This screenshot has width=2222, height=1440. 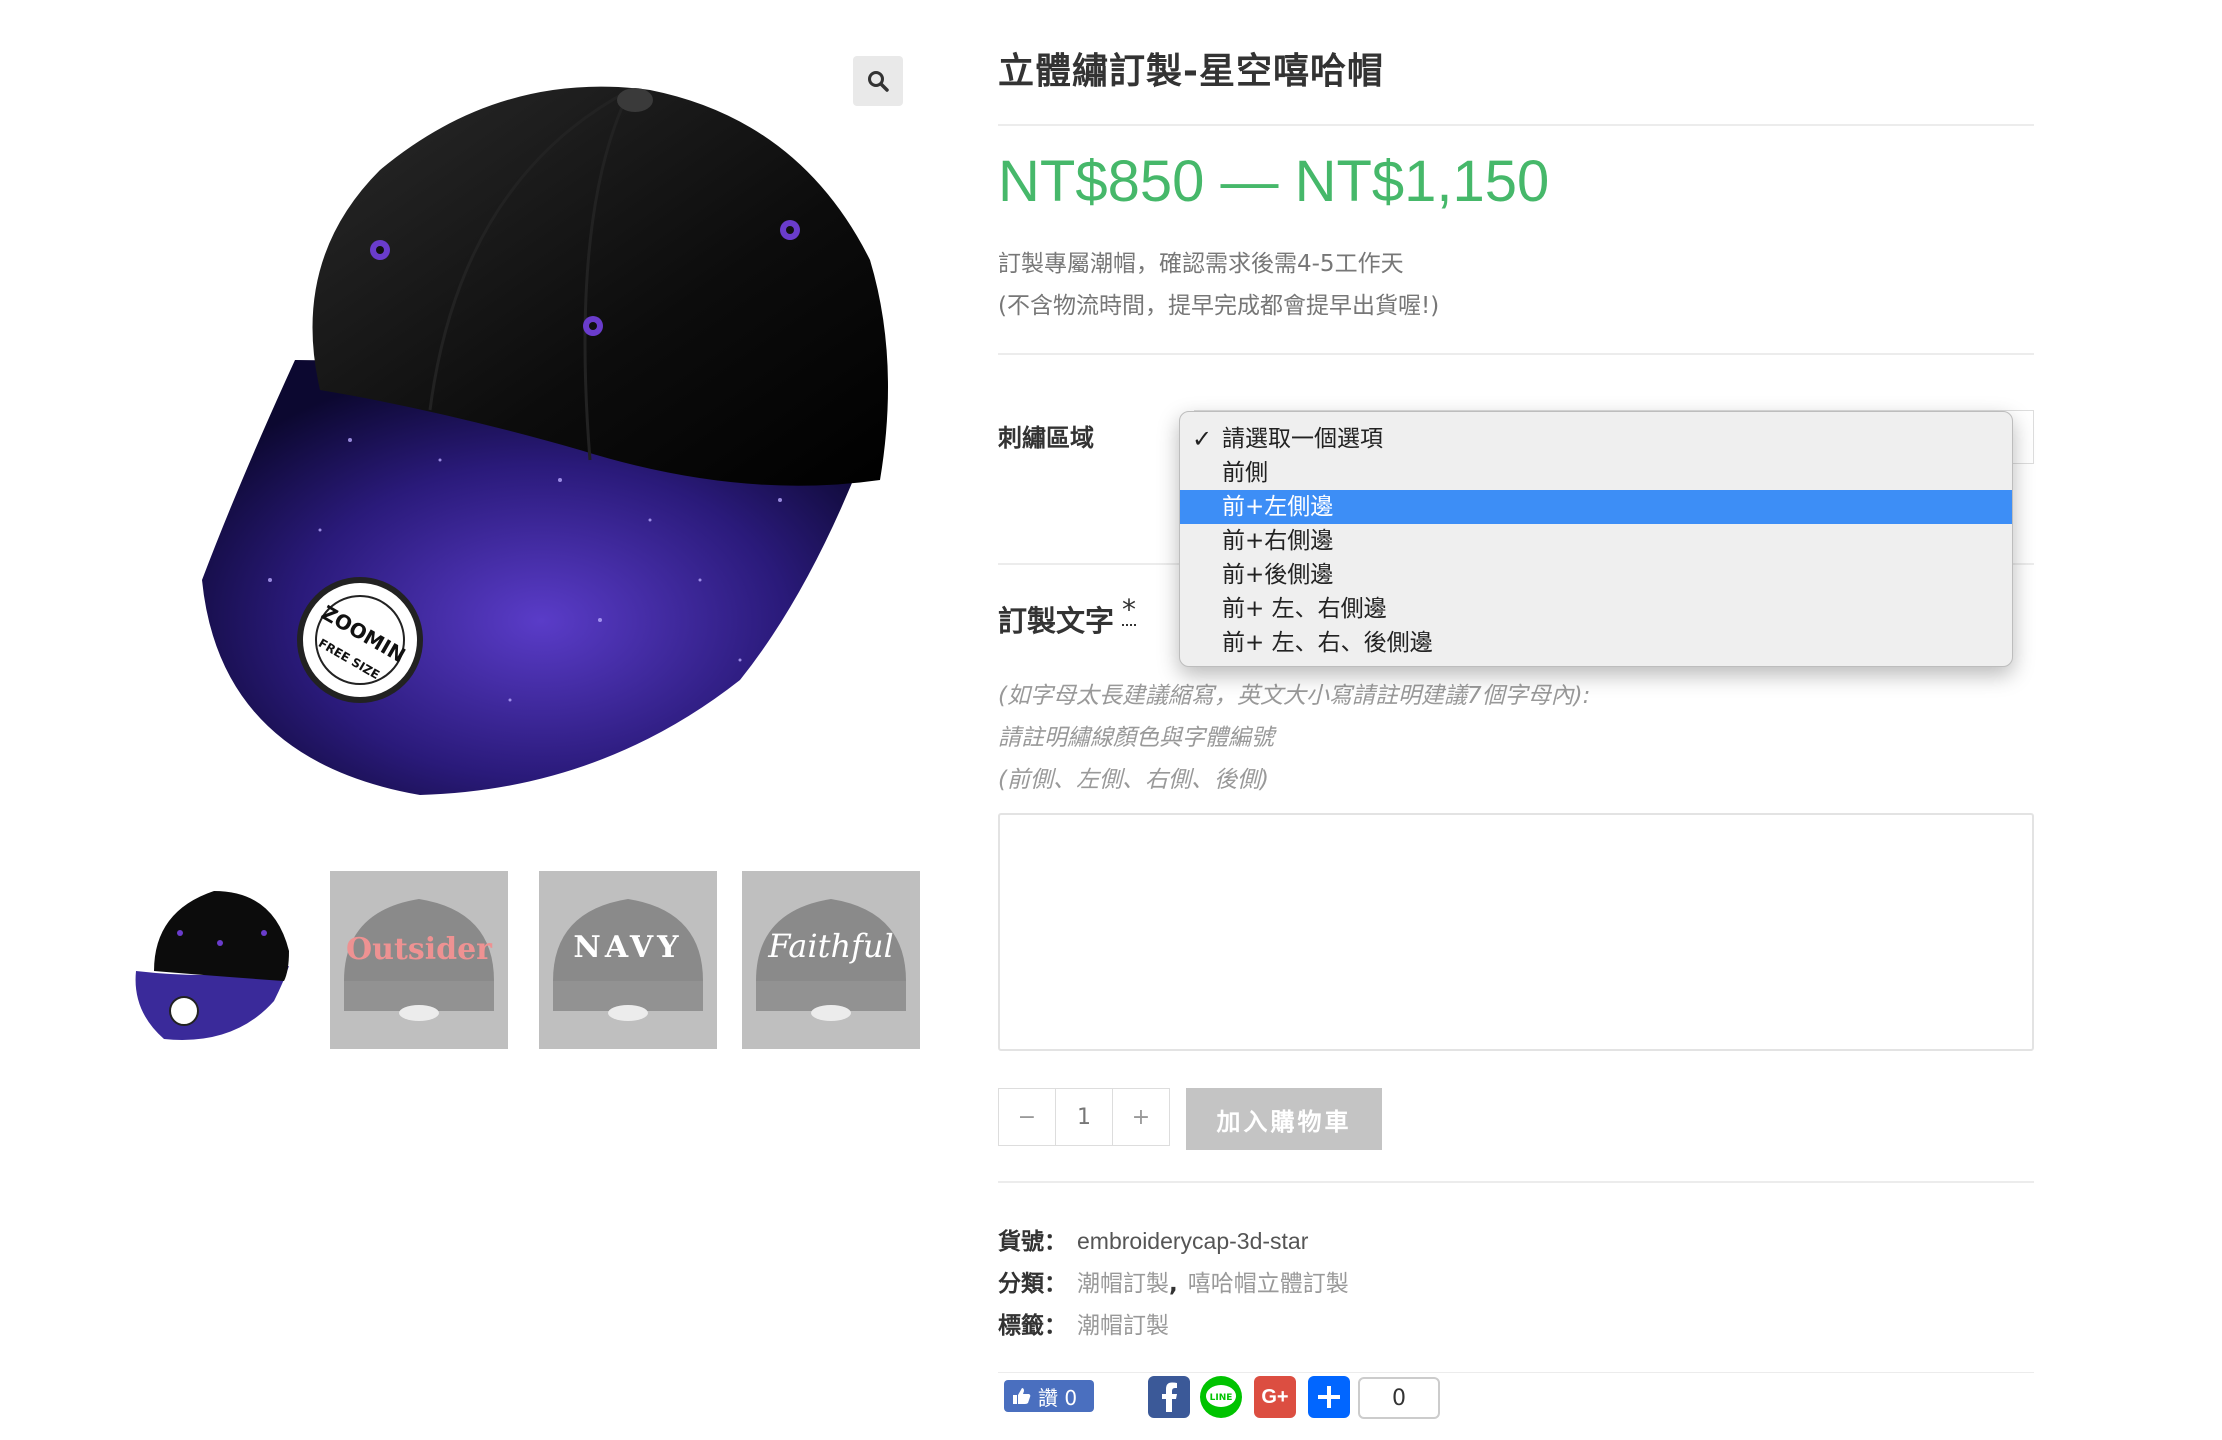 I want to click on dropdown-option: 前+後側邊, so click(x=1596, y=575).